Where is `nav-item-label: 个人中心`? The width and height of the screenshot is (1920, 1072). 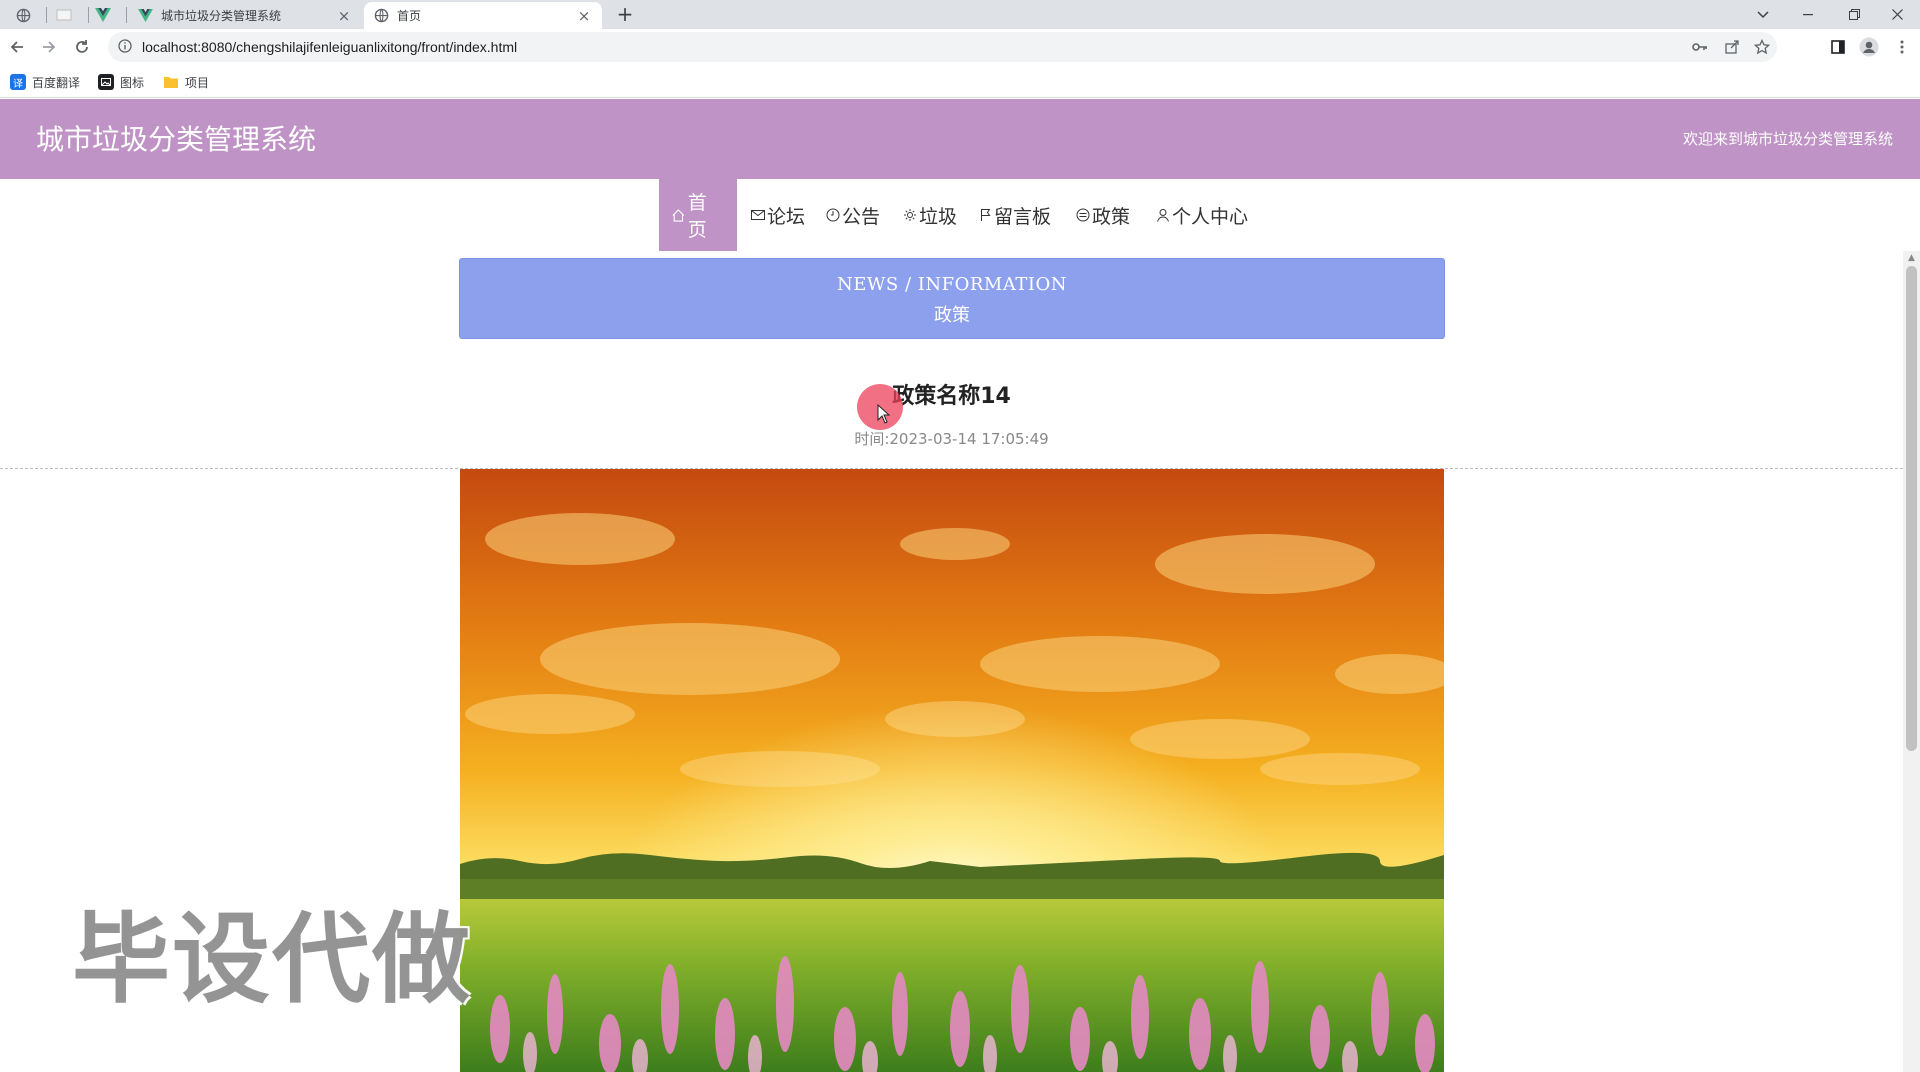 nav-item-label: 个人中心 is located at coordinates (1210, 216).